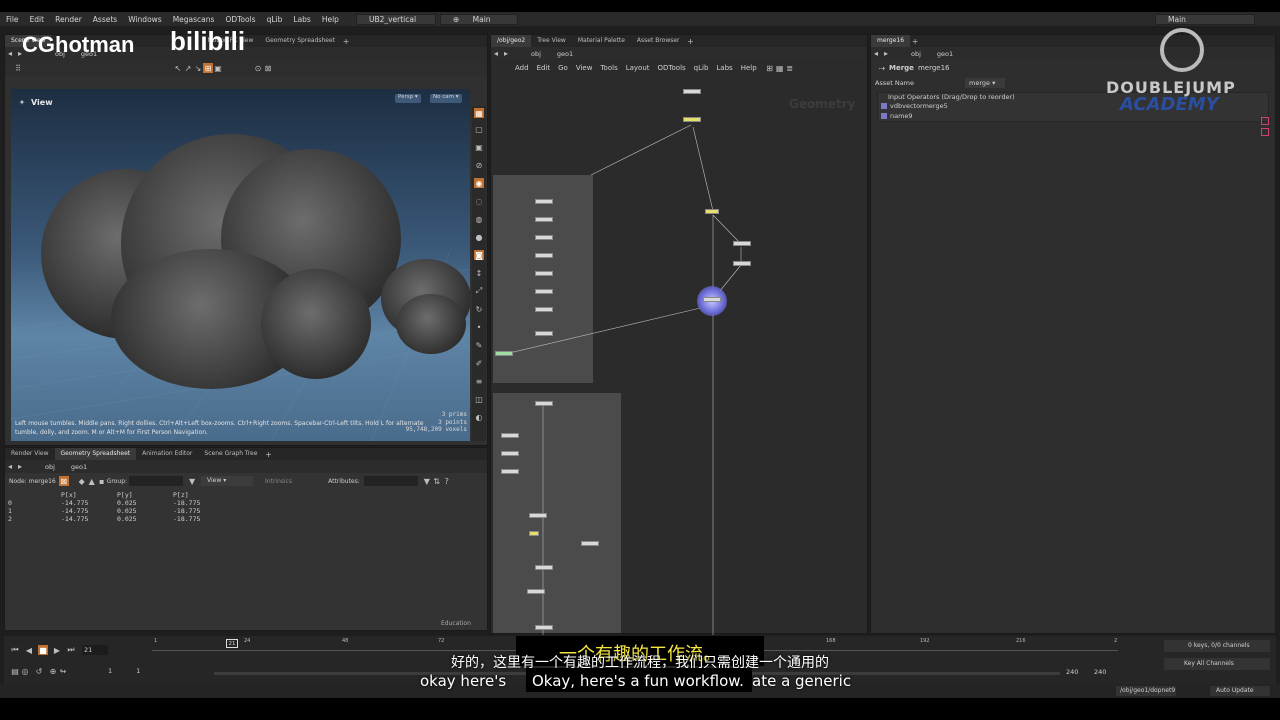  I want to click on grid-menu-icon: ⠿, so click(18, 68).